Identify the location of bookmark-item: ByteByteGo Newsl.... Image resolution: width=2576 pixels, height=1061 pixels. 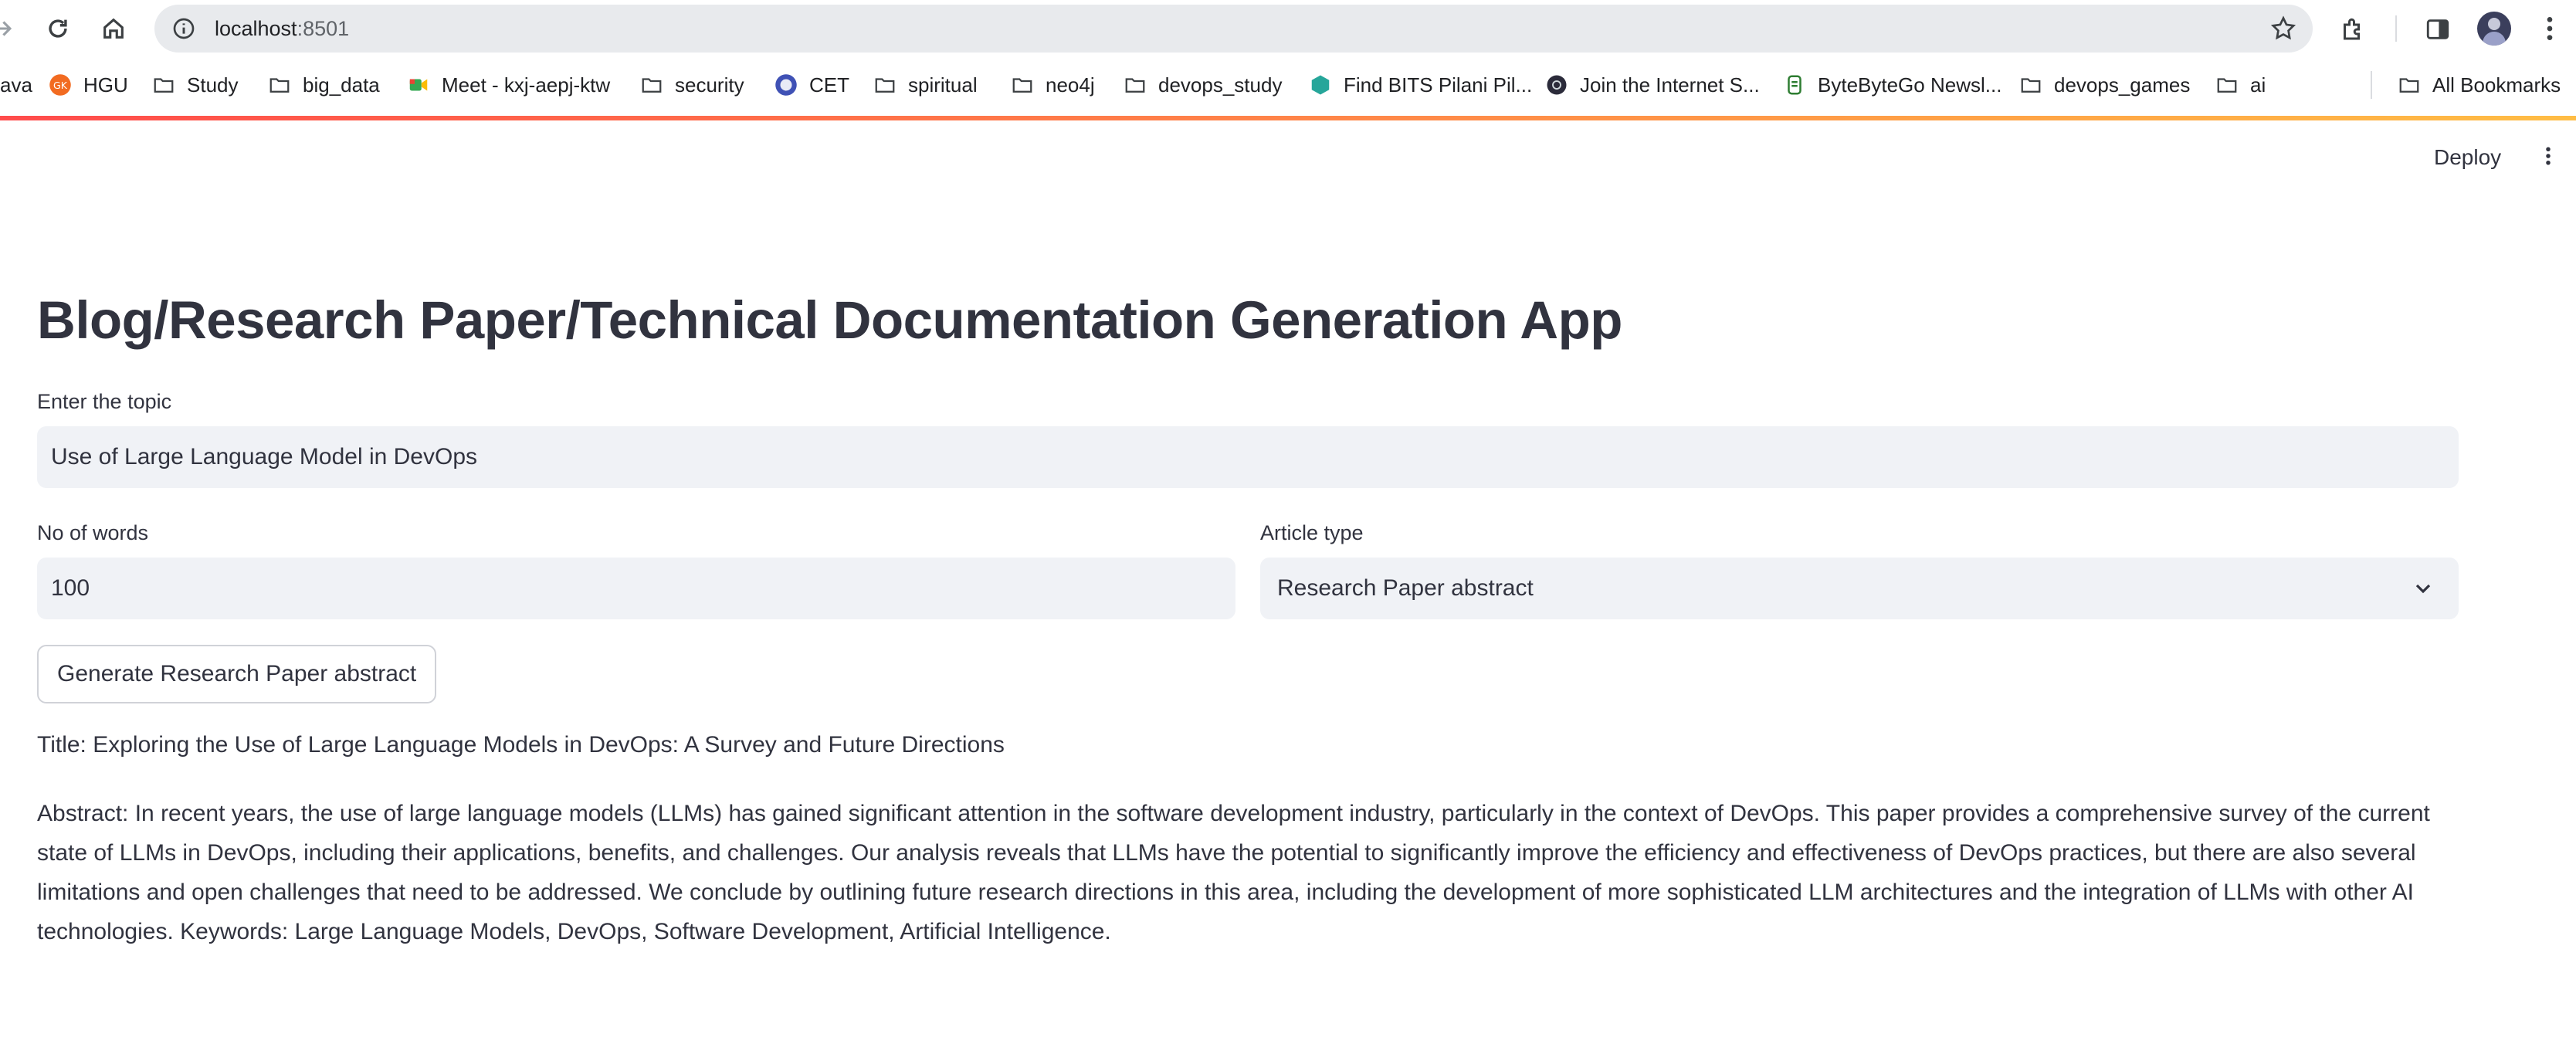
(1891, 85).